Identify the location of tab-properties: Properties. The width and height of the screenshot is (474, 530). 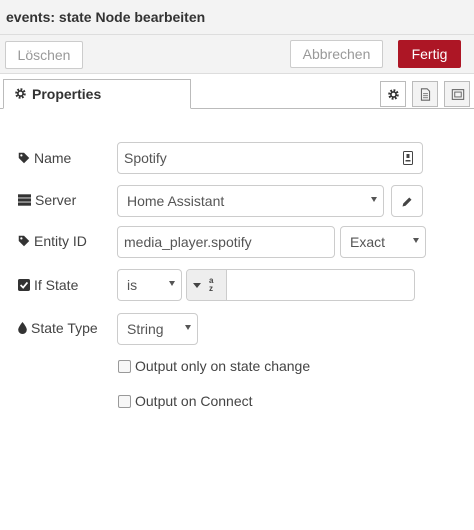
(97, 94).